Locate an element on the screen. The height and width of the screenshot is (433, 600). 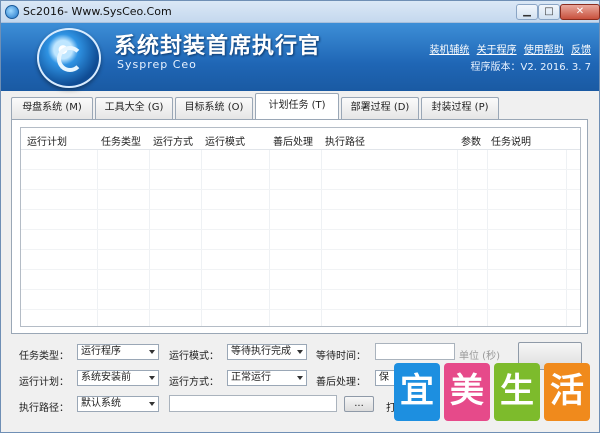
task-type-select: 运行程序 is located at coordinates (118, 352).